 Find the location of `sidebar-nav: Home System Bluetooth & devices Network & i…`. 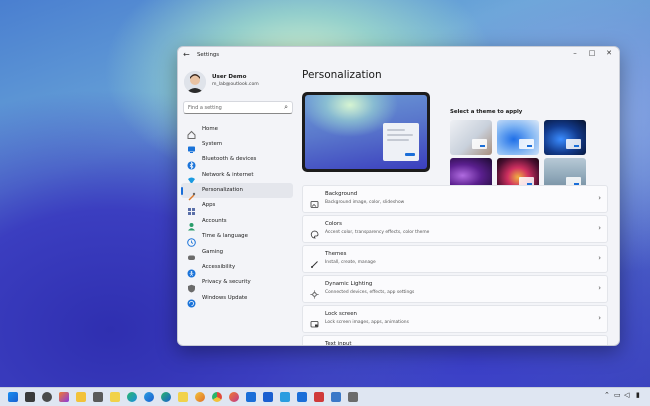

sidebar-nav: Home System Bluetooth & devices Network & i… is located at coordinates (237, 214).